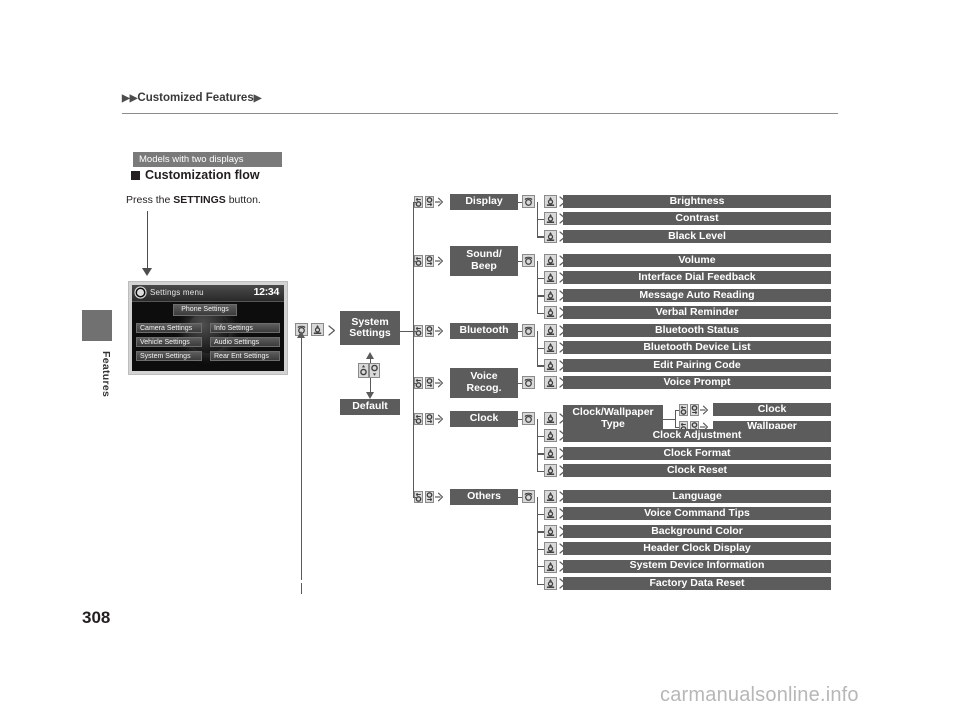  What do you see at coordinates (697, 382) in the screenshot?
I see `flow-item-voice-prompt: Voice Prompt` at bounding box center [697, 382].